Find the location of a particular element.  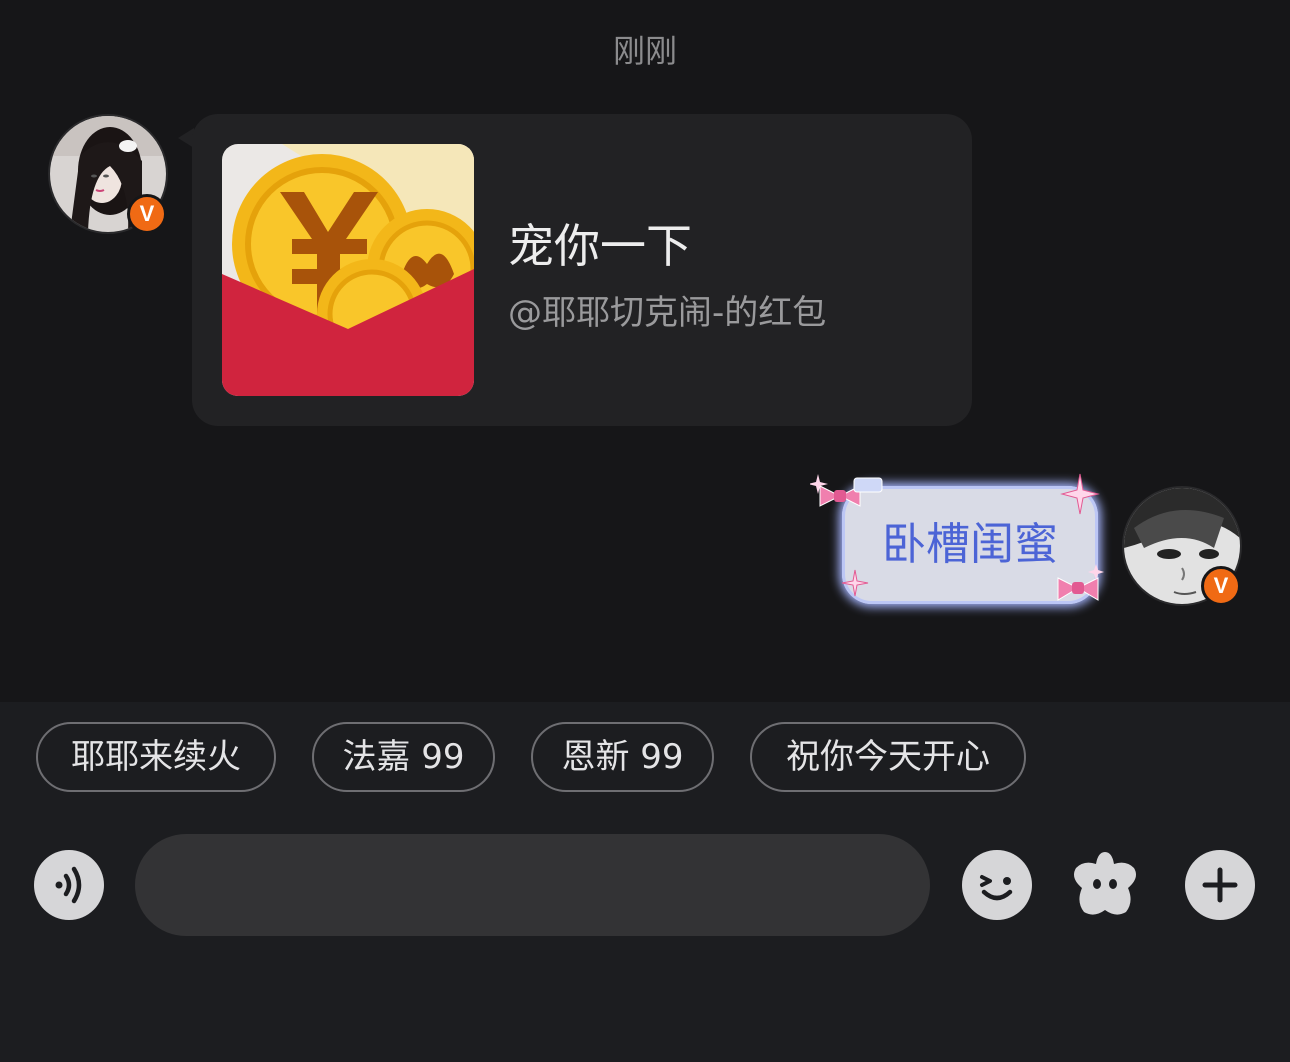

red-packet-title: 宠你一下 is located at coordinates (600, 246).